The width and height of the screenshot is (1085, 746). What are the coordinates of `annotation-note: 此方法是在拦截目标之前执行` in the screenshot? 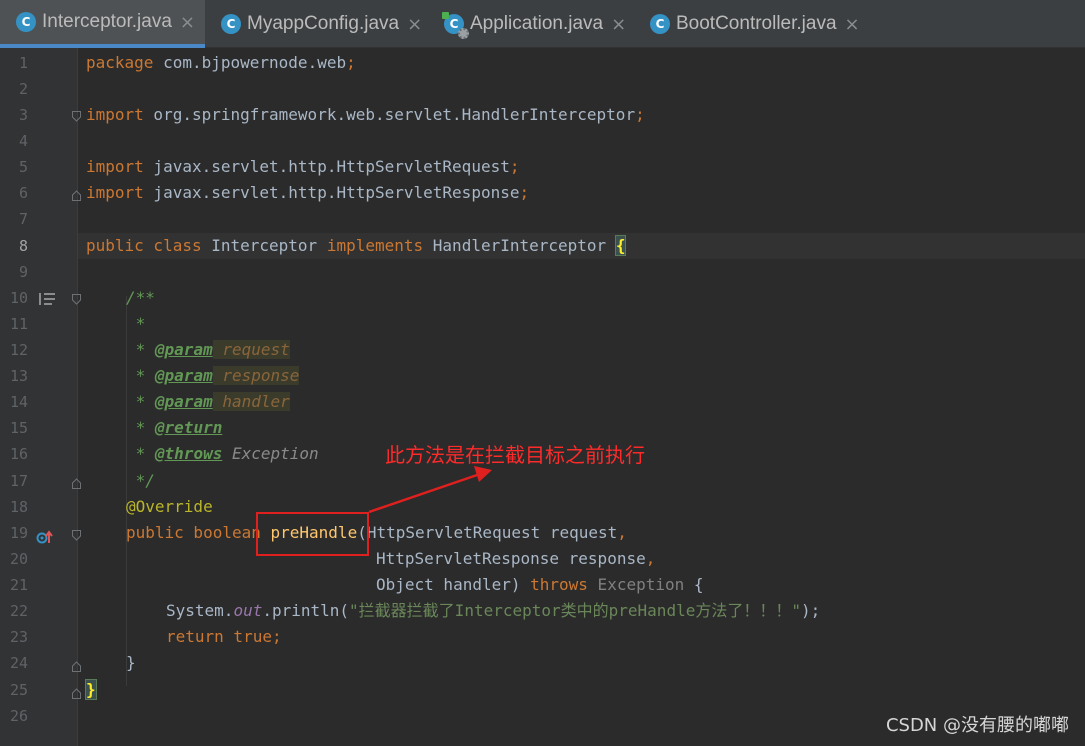 It's located at (515, 455).